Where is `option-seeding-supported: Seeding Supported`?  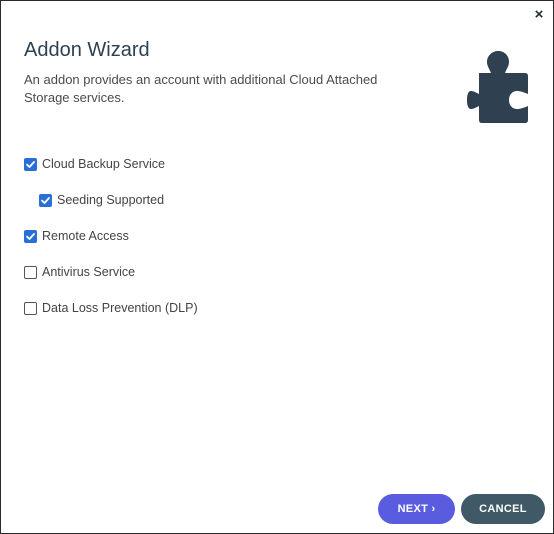 option-seeding-supported: Seeding Supported is located at coordinates (101, 200).